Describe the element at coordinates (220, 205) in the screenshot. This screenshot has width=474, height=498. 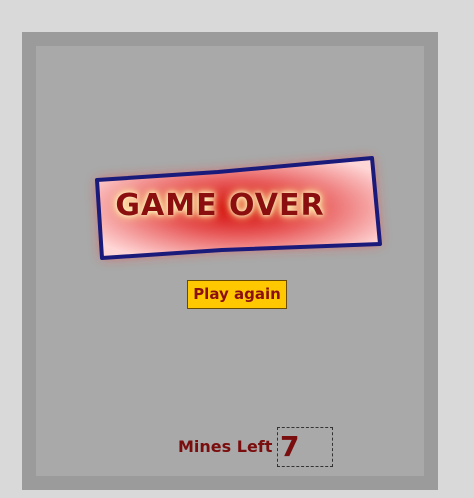
I see `game-over-title: GAME OVER` at that location.